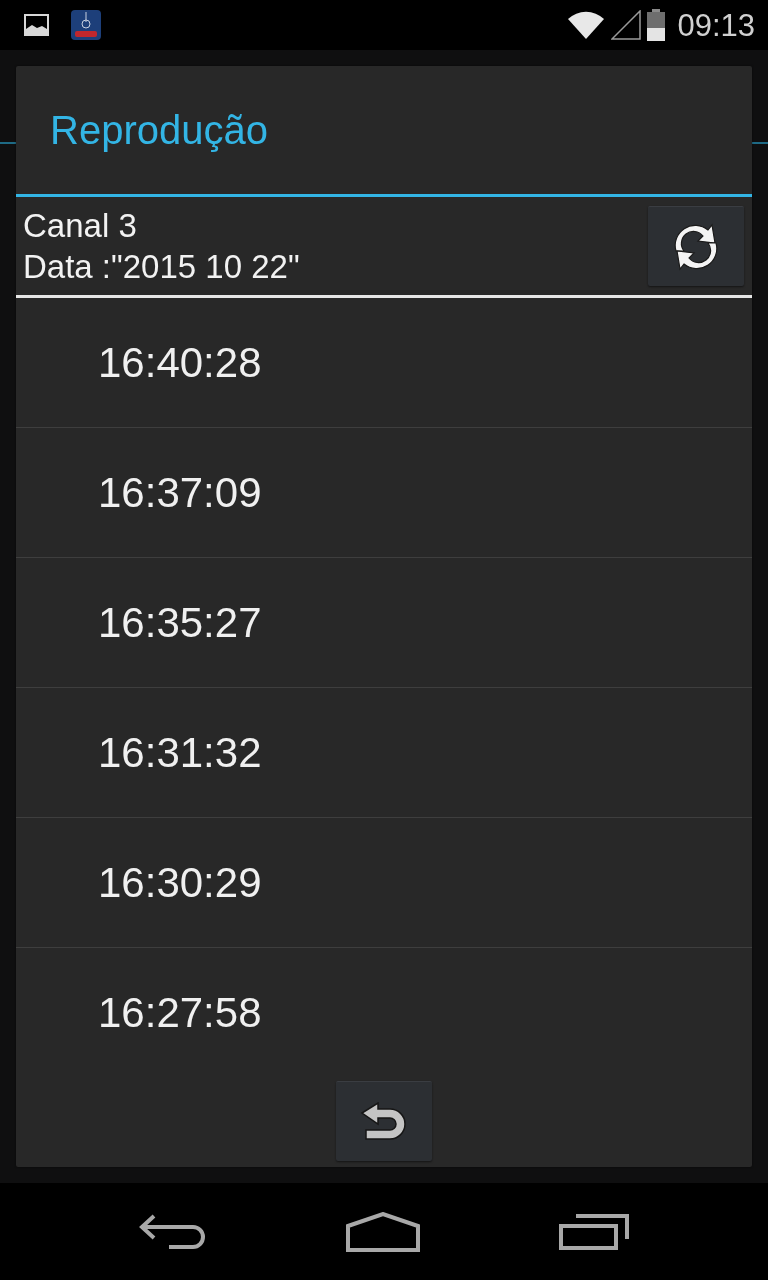 This screenshot has height=1280, width=768. Describe the element at coordinates (384, 753) in the screenshot. I see `recording-list-item: 16:31:32` at that location.